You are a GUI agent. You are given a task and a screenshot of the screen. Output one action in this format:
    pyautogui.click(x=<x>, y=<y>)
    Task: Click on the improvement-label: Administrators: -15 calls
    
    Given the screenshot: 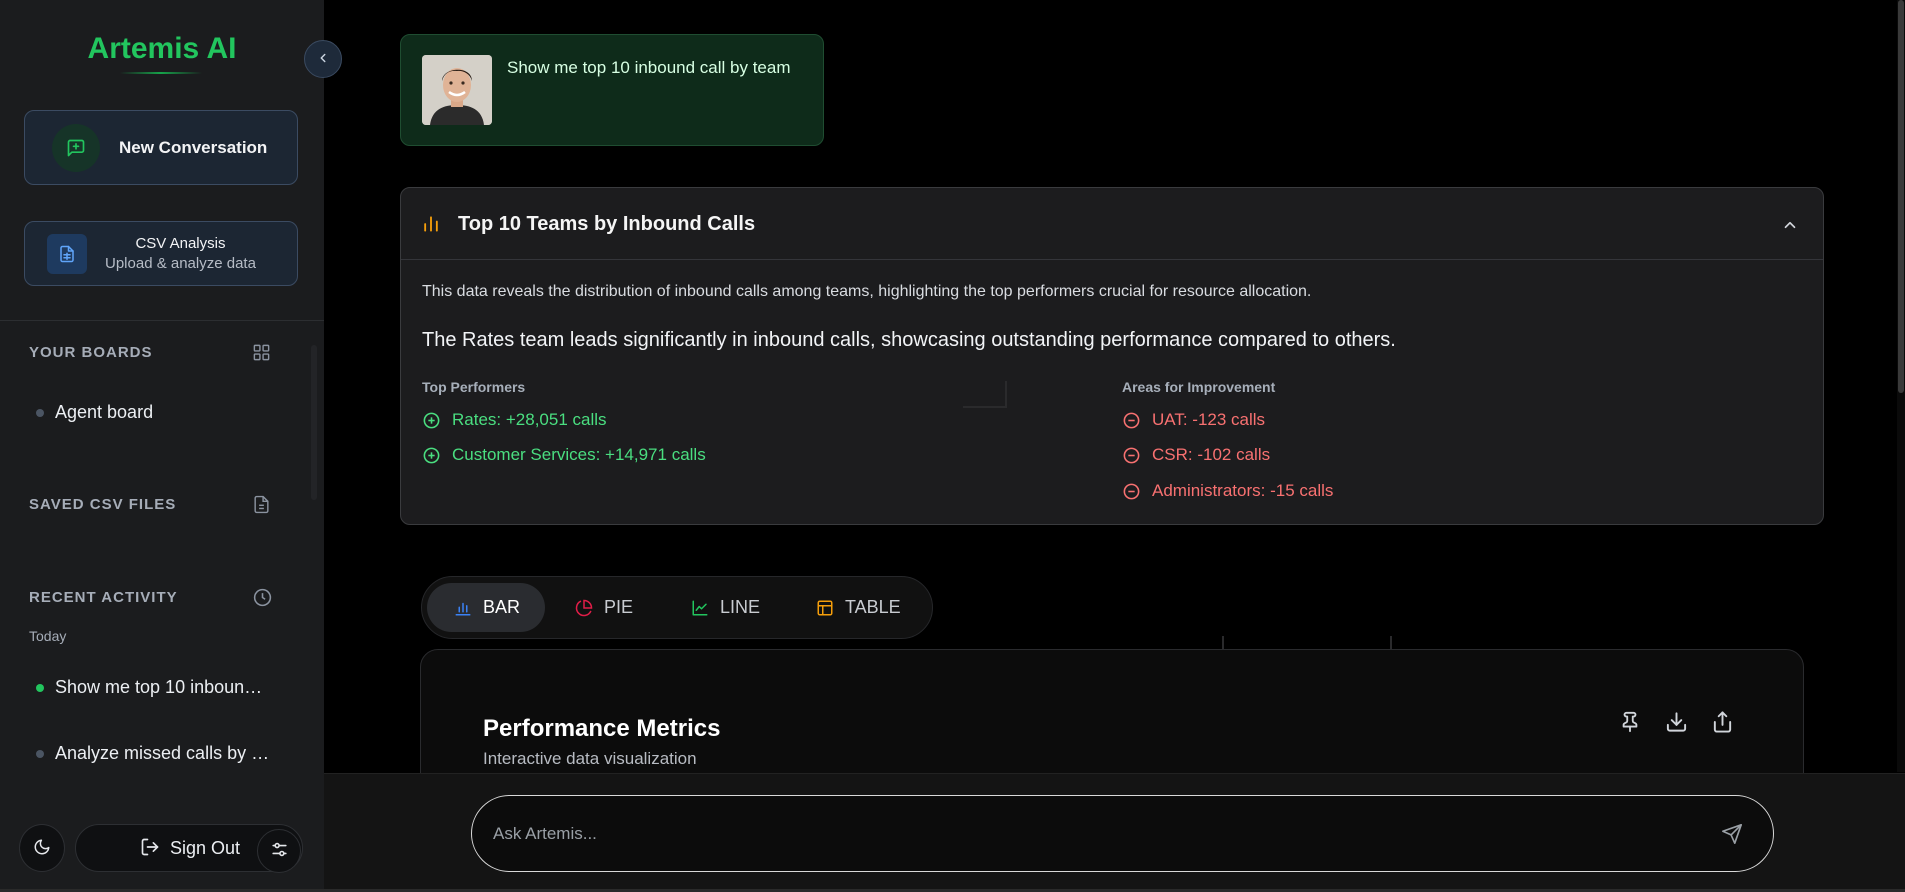 What is the action you would take?
    pyautogui.click(x=1243, y=490)
    